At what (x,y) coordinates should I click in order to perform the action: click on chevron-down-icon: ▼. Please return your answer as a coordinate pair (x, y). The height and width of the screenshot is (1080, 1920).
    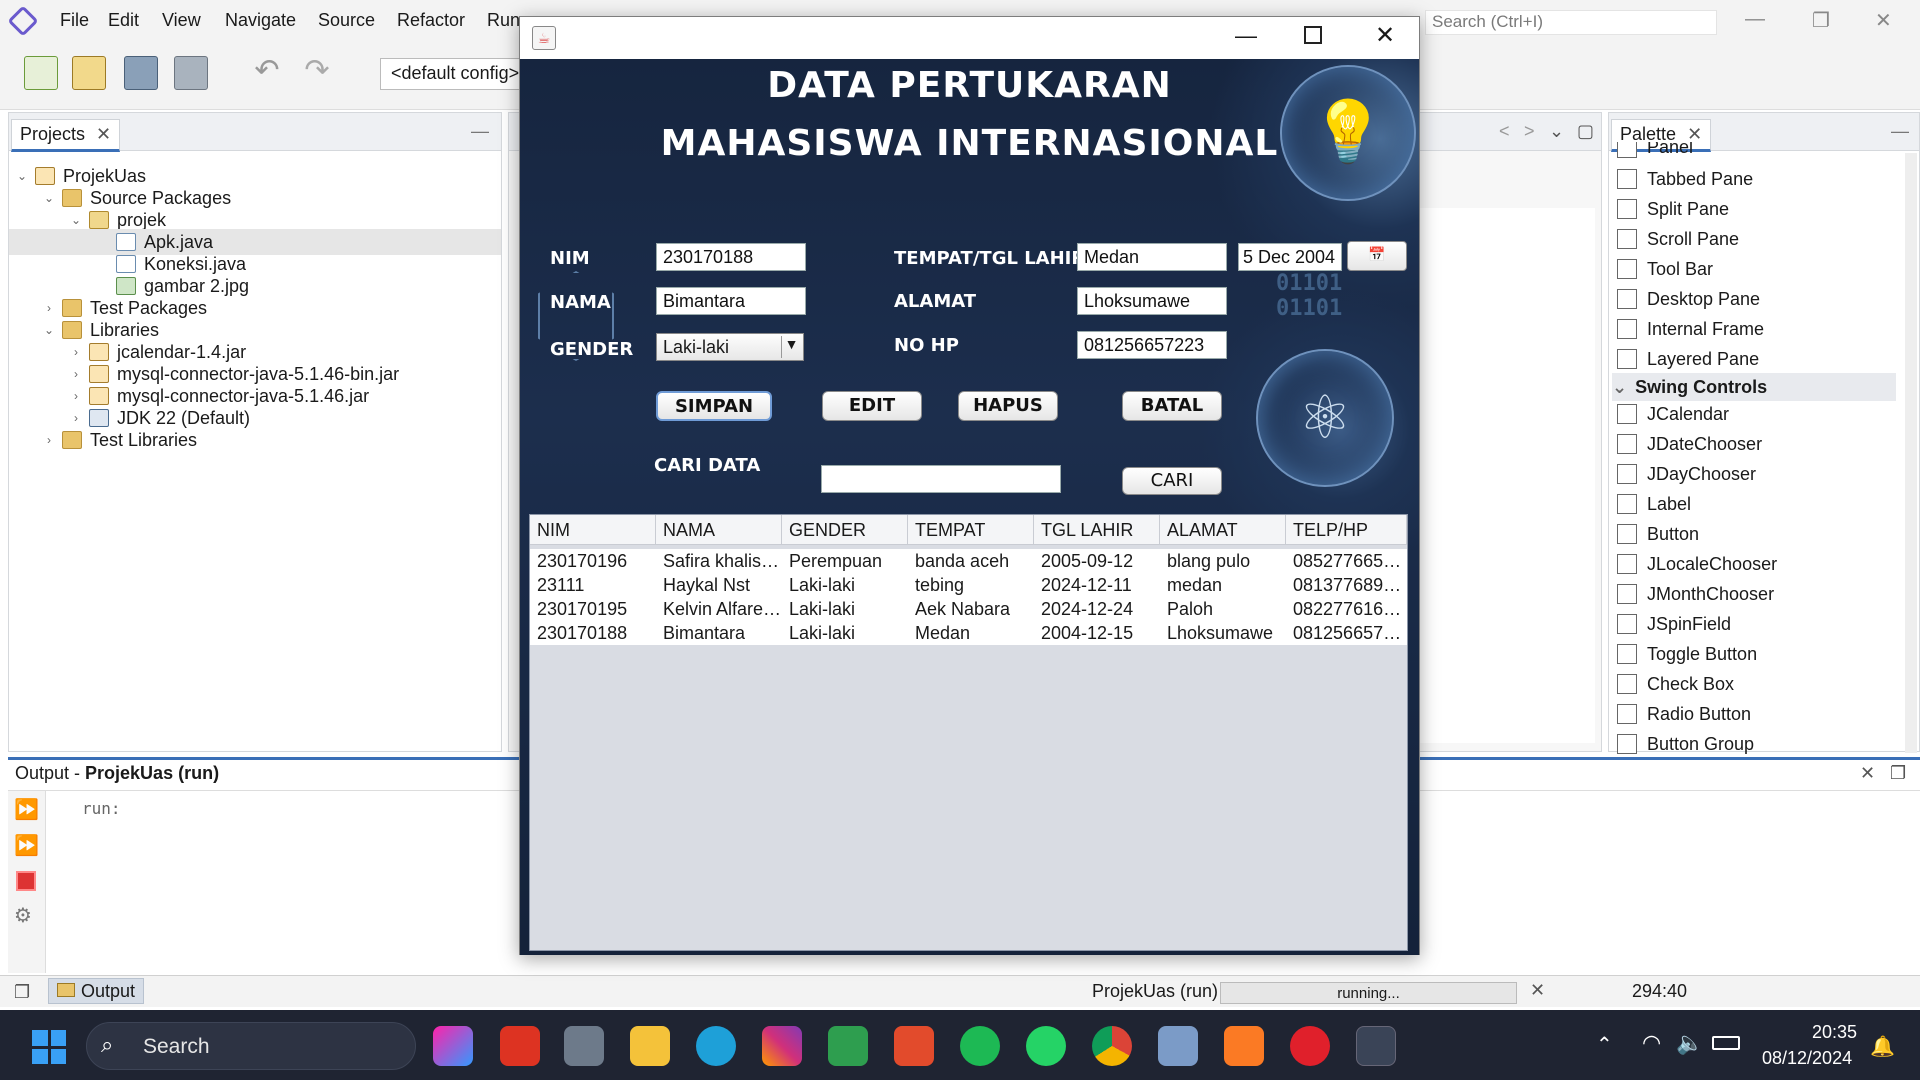
    Looking at the image, I should click on (791, 347).